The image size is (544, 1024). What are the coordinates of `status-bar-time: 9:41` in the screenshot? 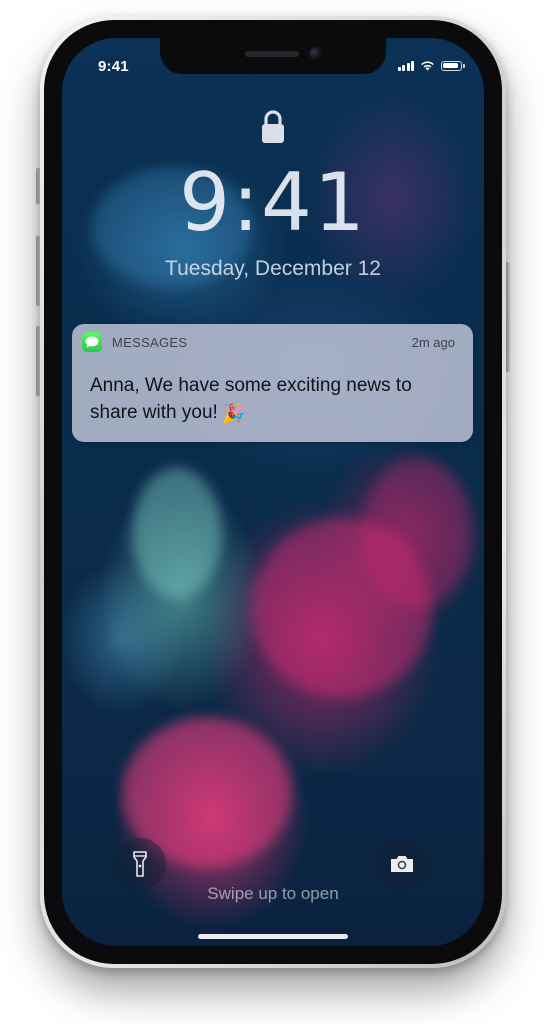 It's located at (113, 66).